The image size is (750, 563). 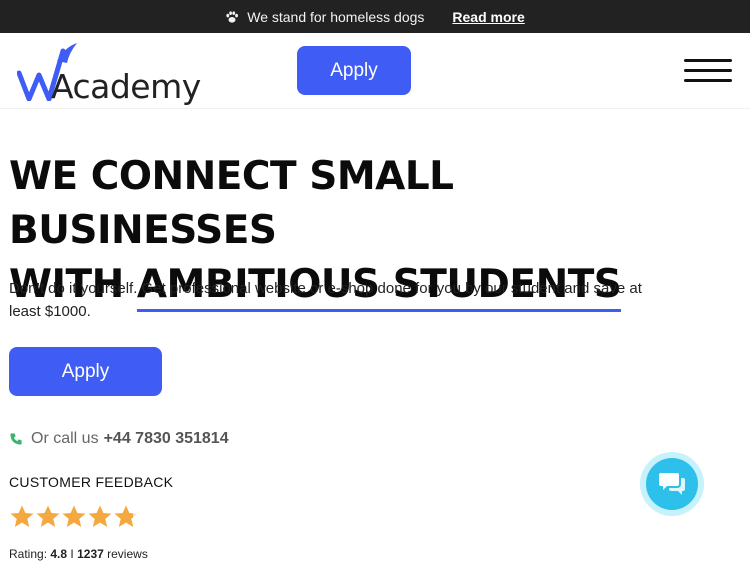 What do you see at coordinates (126, 86) in the screenshot?
I see `logo-text: Academy` at bounding box center [126, 86].